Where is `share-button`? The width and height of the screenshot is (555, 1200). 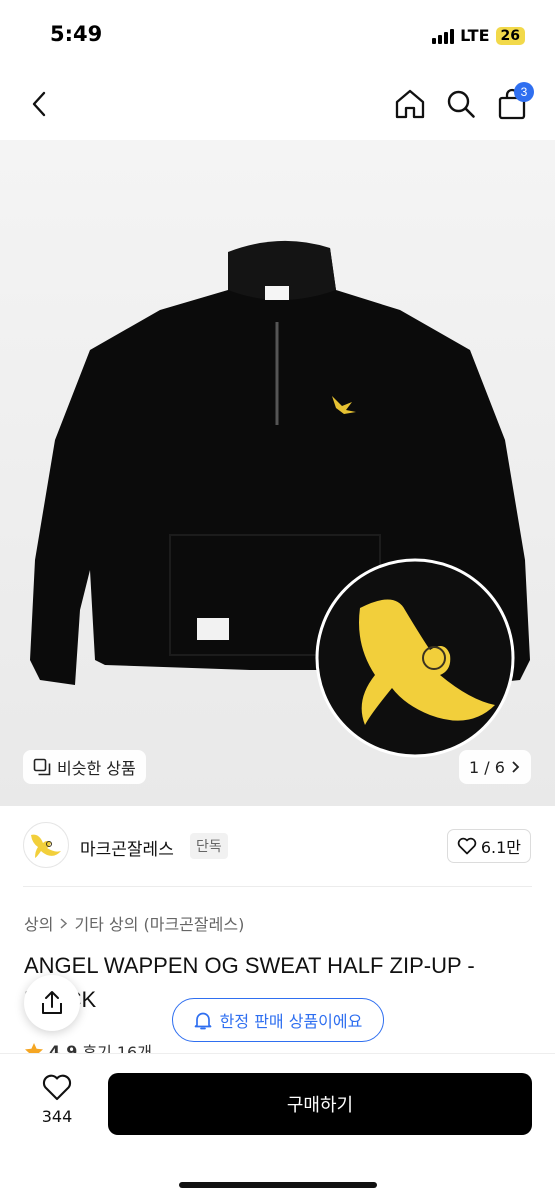
share-button is located at coordinates (52, 1003).